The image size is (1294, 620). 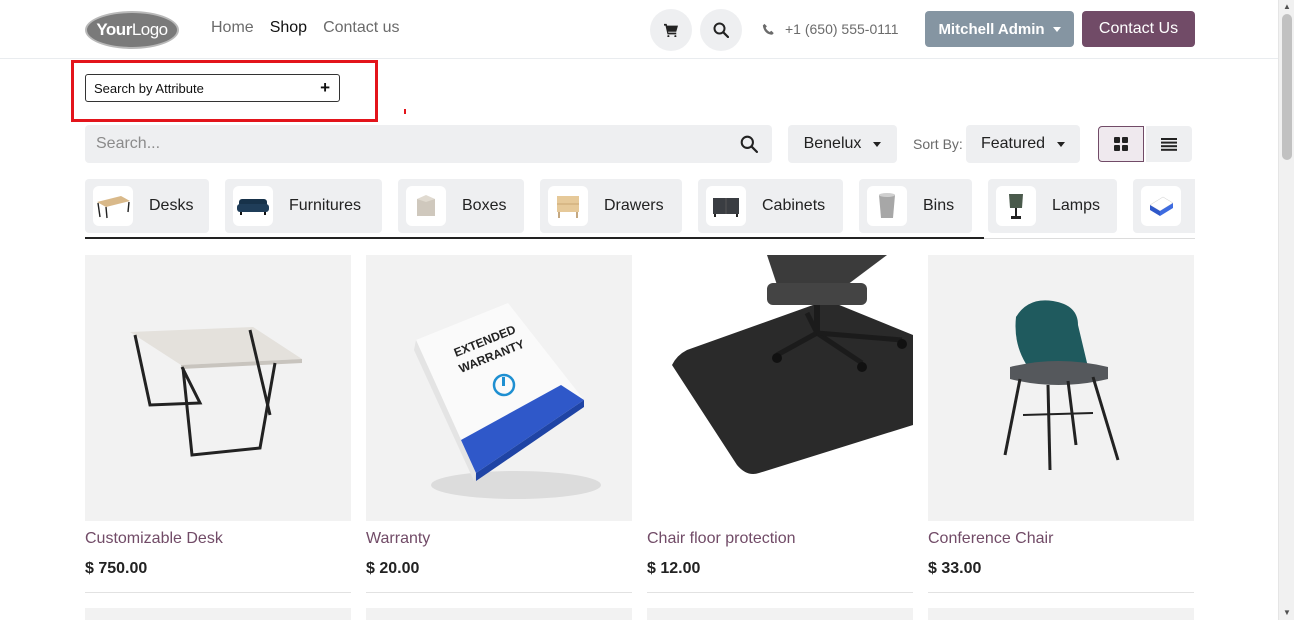 I want to click on phone-icon, so click(x=768, y=29).